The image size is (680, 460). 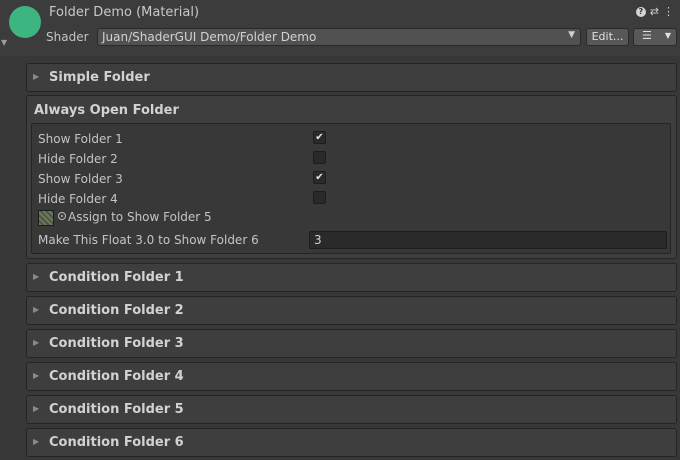 What do you see at coordinates (116, 409) in the screenshot?
I see `folder-label: Condition Folder 5` at bounding box center [116, 409].